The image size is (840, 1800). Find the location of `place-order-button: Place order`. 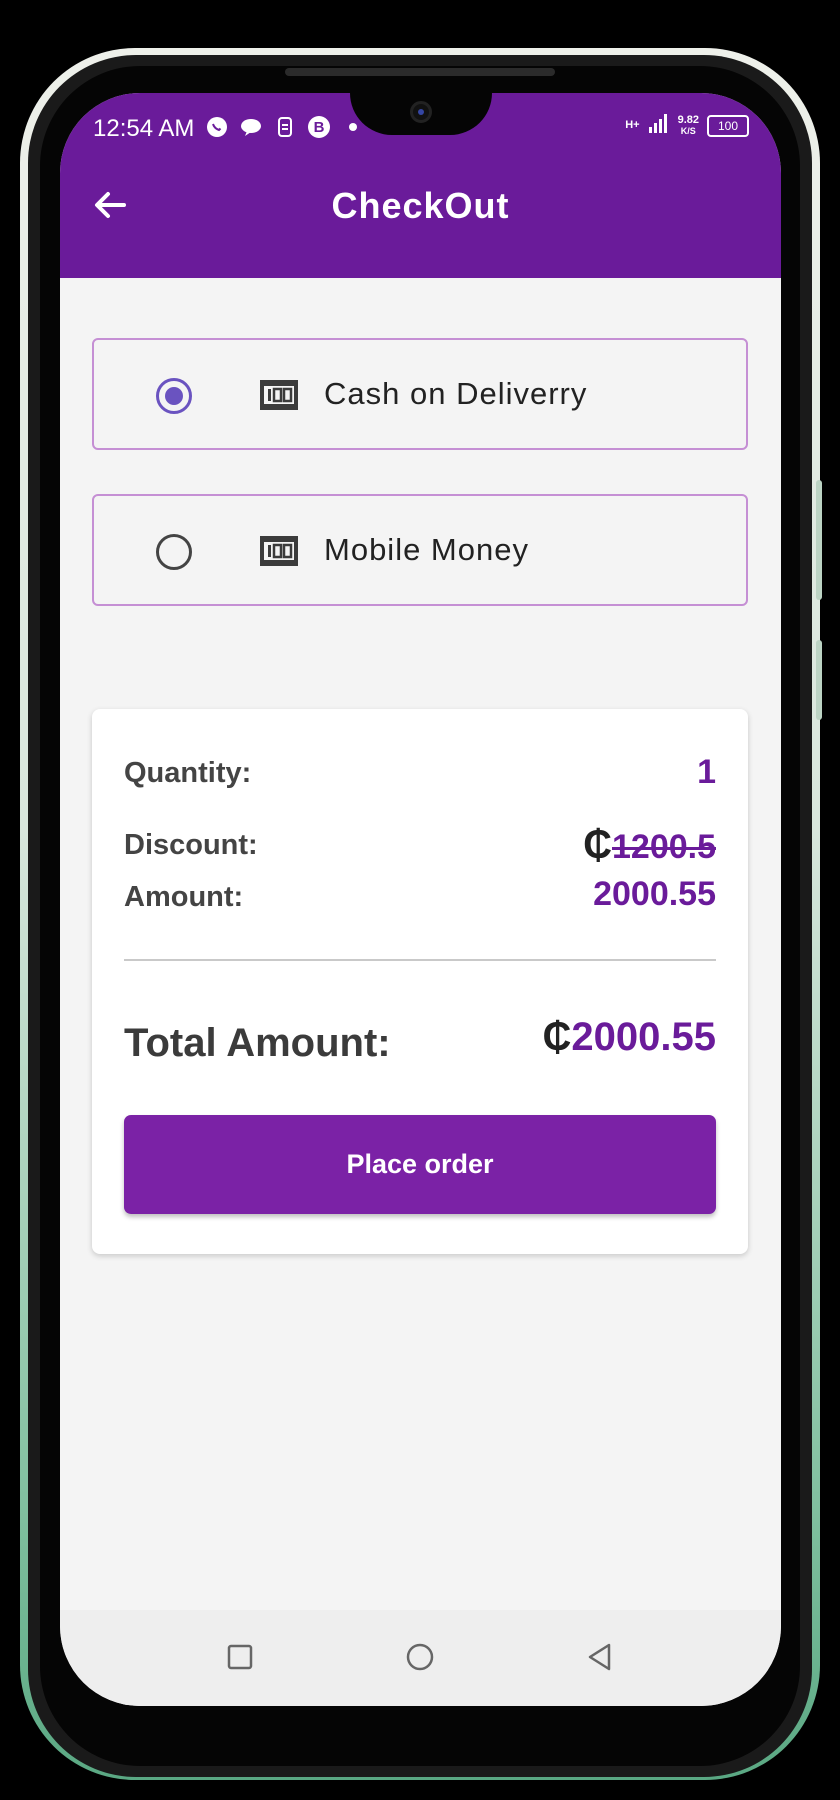

place-order-button: Place order is located at coordinates (420, 1164).